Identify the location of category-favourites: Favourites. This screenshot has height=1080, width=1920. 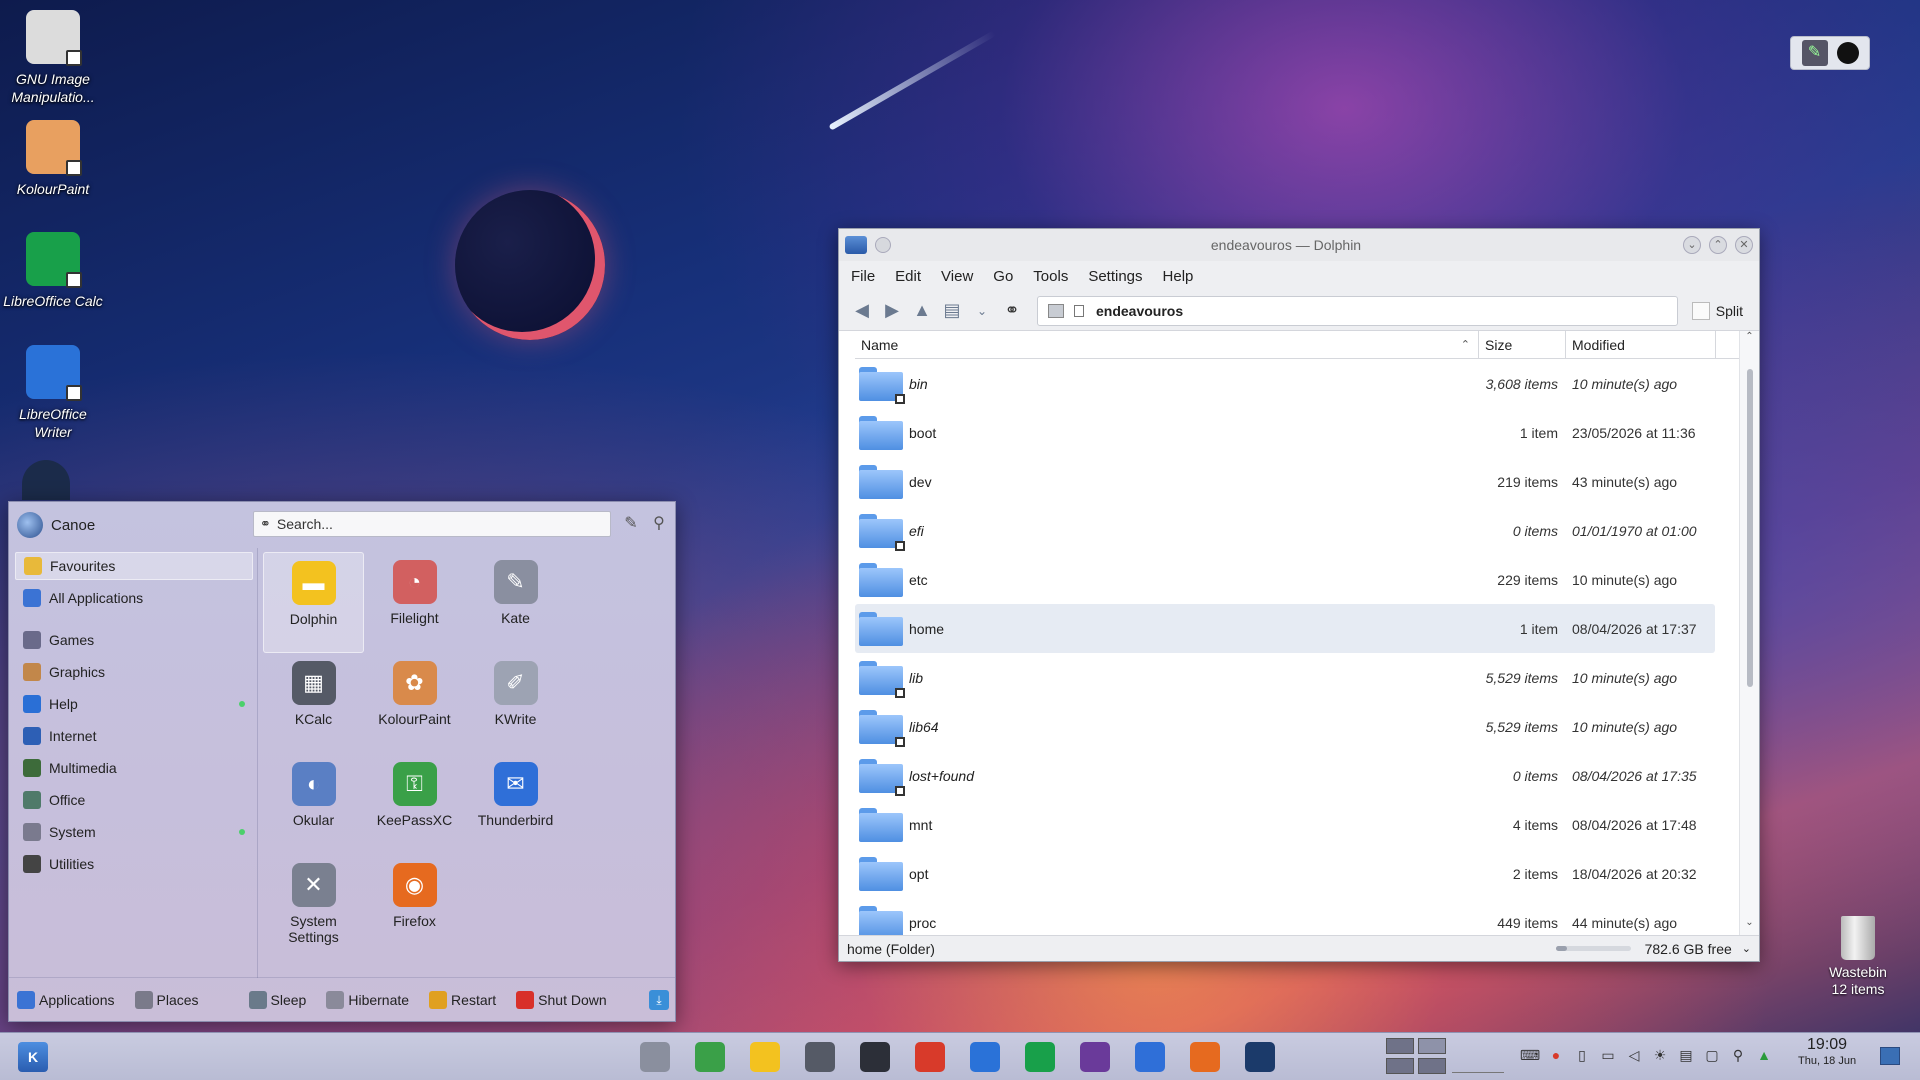
(134, 566).